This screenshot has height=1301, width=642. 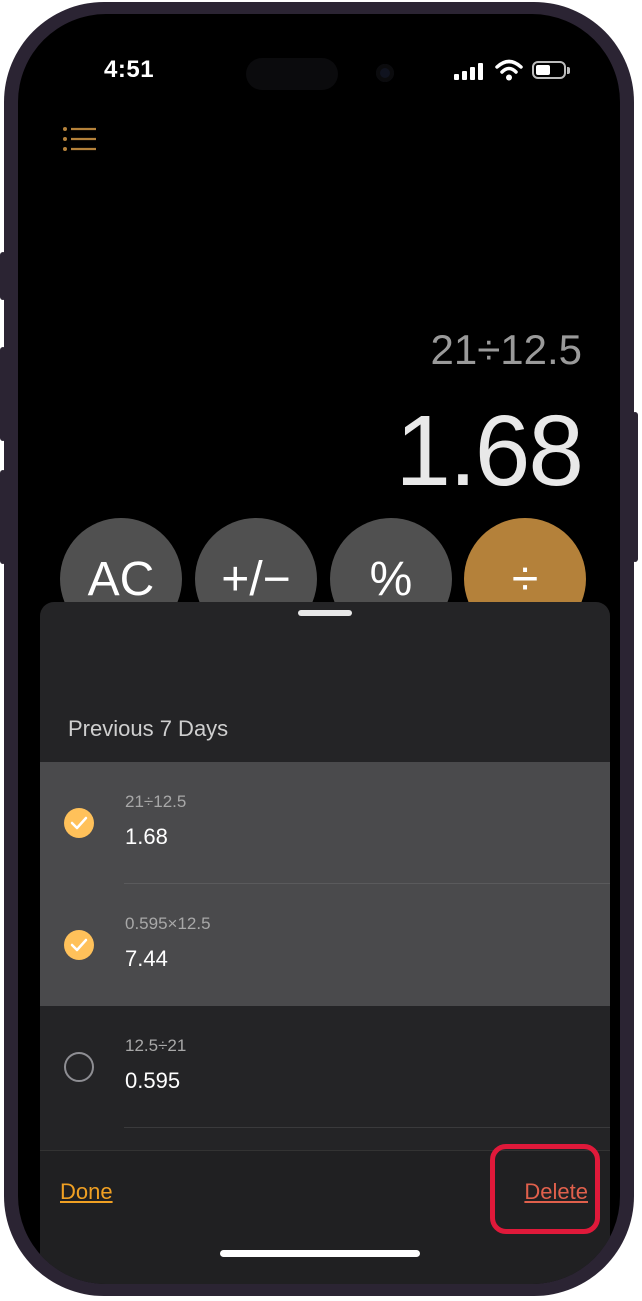 I want to click on status-bar: 4:51, so click(x=319, y=69).